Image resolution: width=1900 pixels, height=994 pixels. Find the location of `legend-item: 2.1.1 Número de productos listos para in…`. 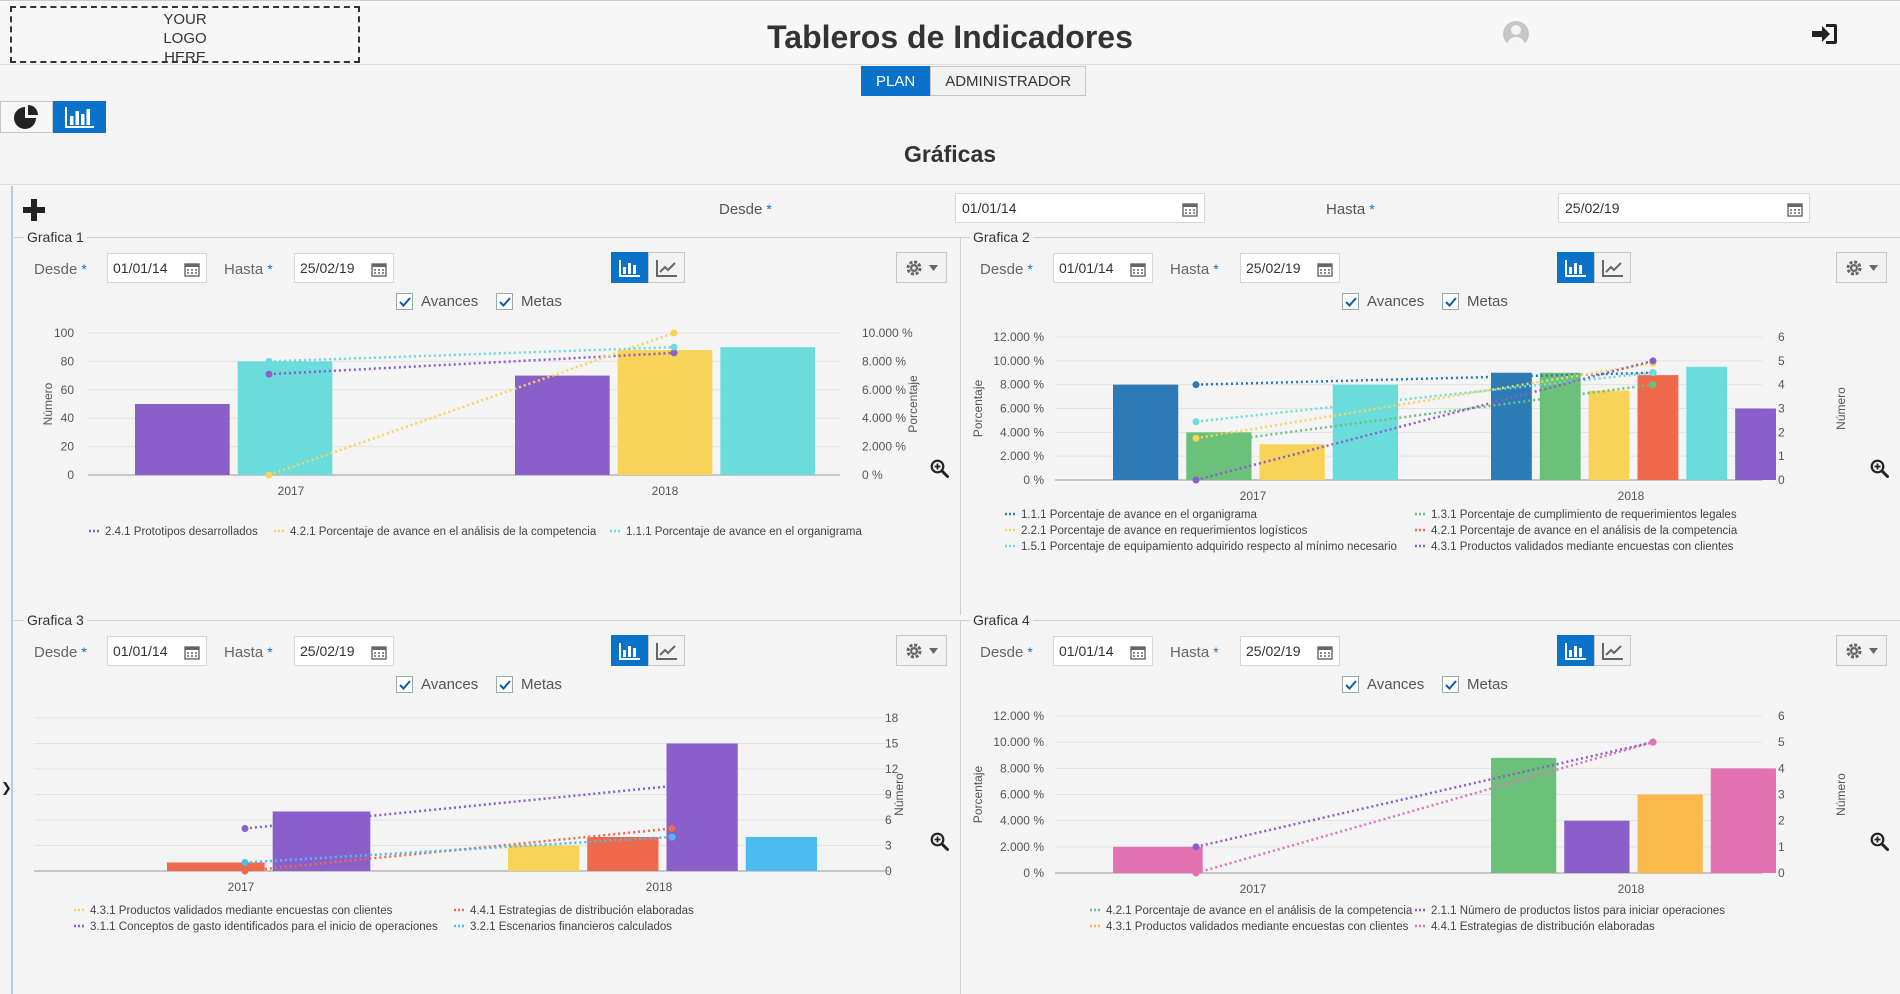

legend-item: 2.1.1 Número de productos listos para in… is located at coordinates (1578, 911).